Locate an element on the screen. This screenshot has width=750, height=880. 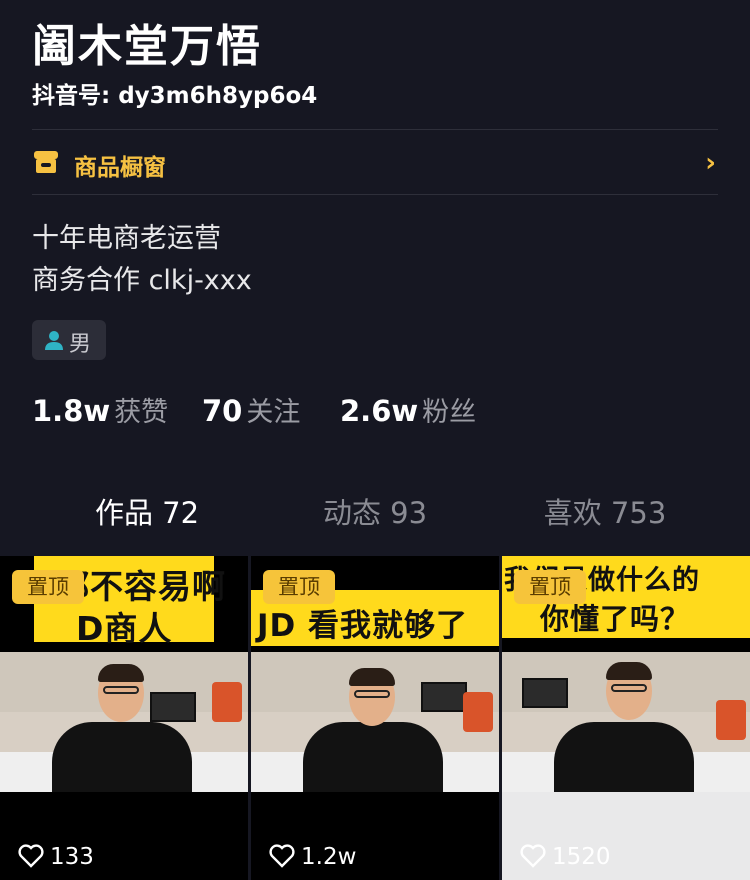
like-count-value: 1520 is located at coordinates (581, 857).